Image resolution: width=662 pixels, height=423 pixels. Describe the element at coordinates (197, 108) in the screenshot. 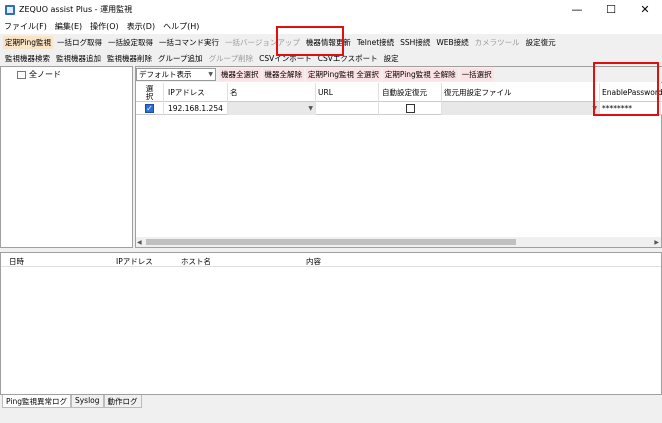

I see `row-ip: 192.168.1.254` at that location.